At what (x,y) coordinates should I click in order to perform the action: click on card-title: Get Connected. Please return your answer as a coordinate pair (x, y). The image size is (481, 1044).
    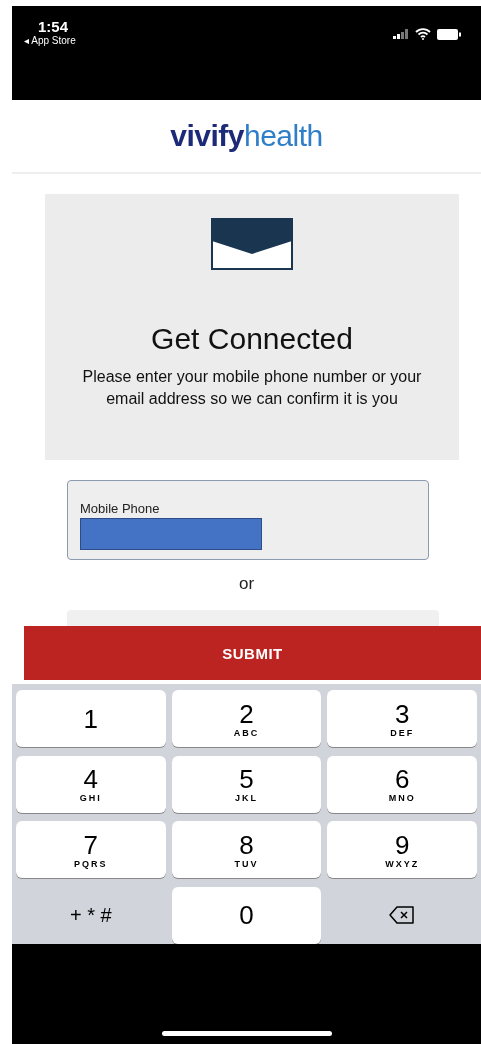
    Looking at the image, I should click on (252, 339).